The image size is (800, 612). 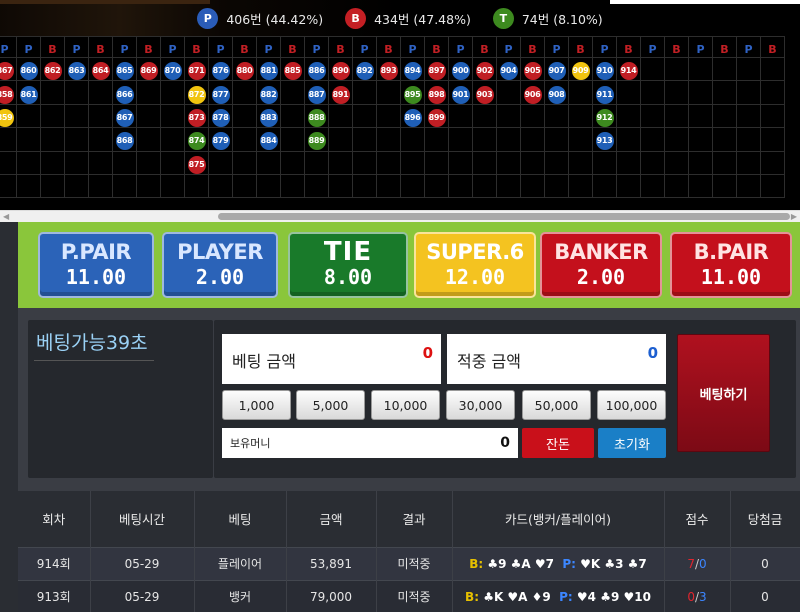 What do you see at coordinates (632, 443) in the screenshot?
I see `reset-button: 초기화` at bounding box center [632, 443].